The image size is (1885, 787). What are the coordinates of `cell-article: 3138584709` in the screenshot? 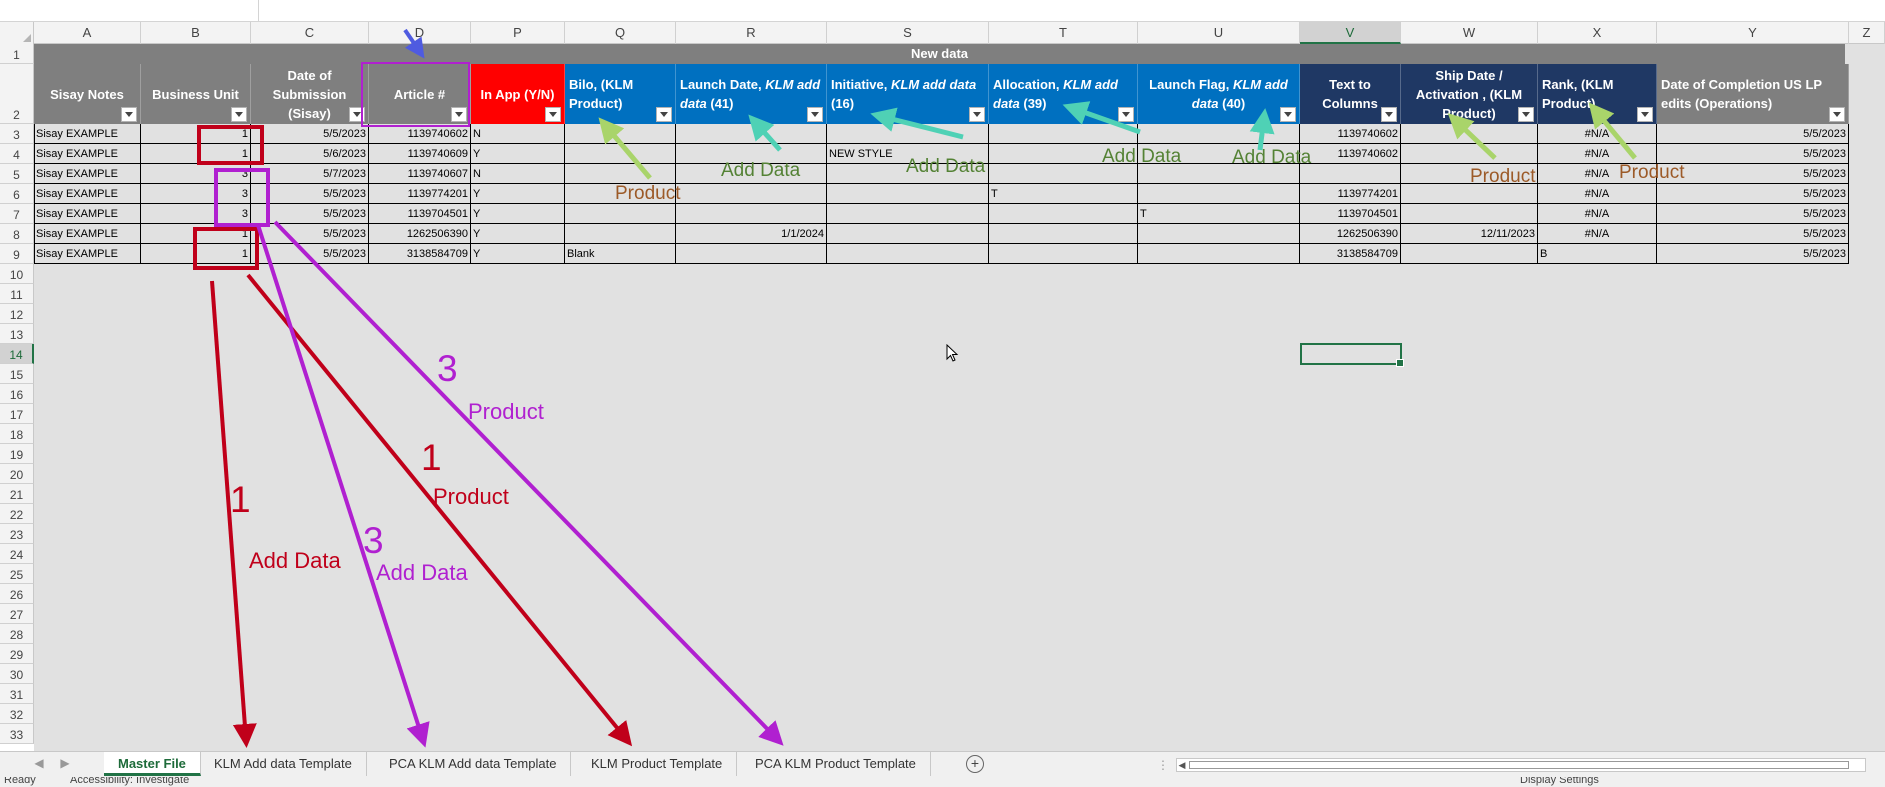 It's located at (420, 254).